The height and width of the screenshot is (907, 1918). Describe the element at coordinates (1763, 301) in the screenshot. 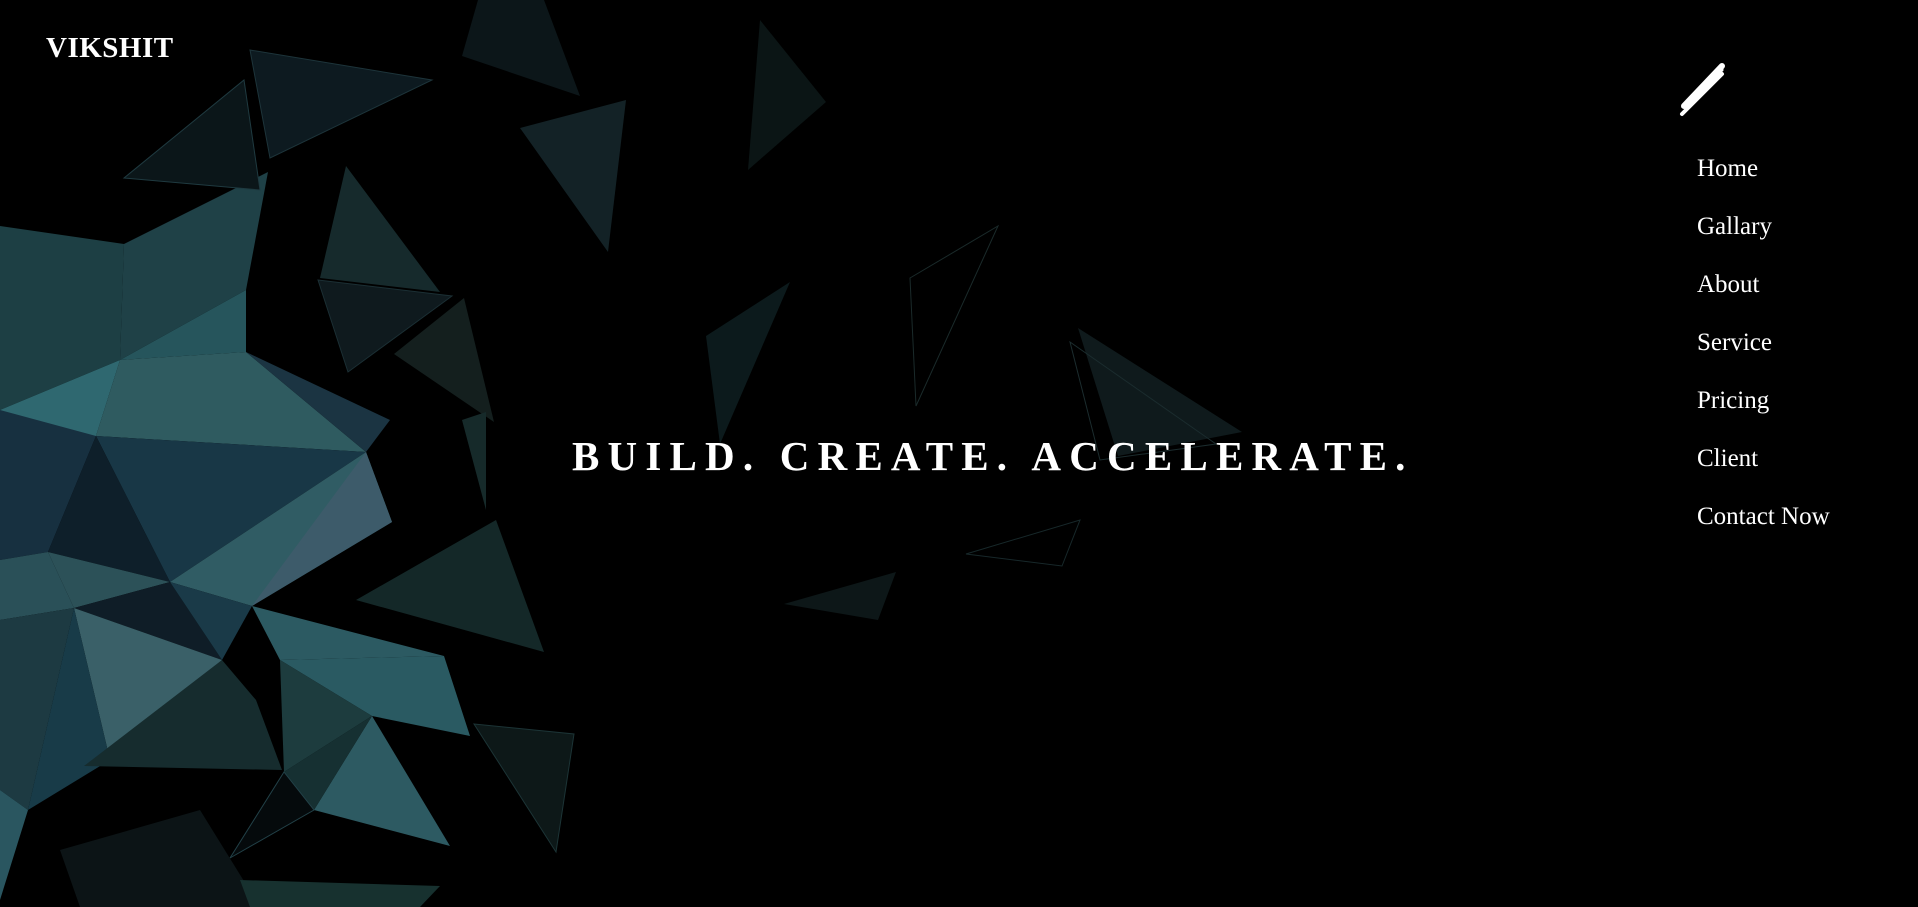

I see `nav-item-about: About` at that location.